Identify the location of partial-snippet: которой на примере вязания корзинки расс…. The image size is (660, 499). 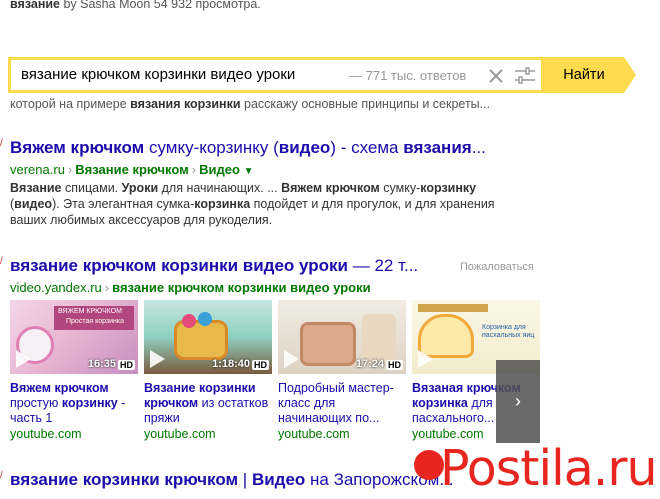
(250, 104).